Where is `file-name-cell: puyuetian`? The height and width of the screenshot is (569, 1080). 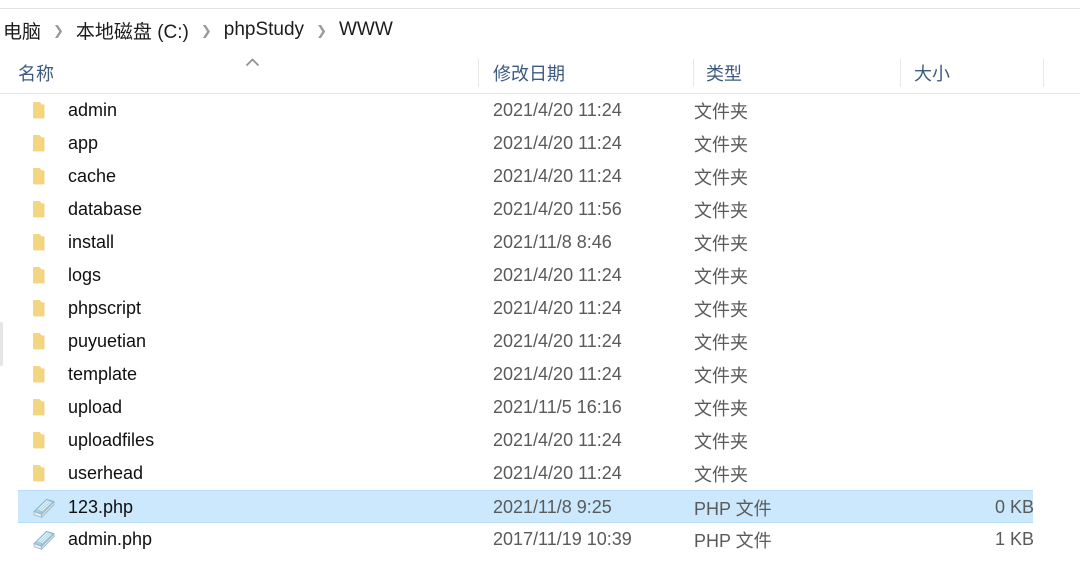 file-name-cell: puyuetian is located at coordinates (89, 341).